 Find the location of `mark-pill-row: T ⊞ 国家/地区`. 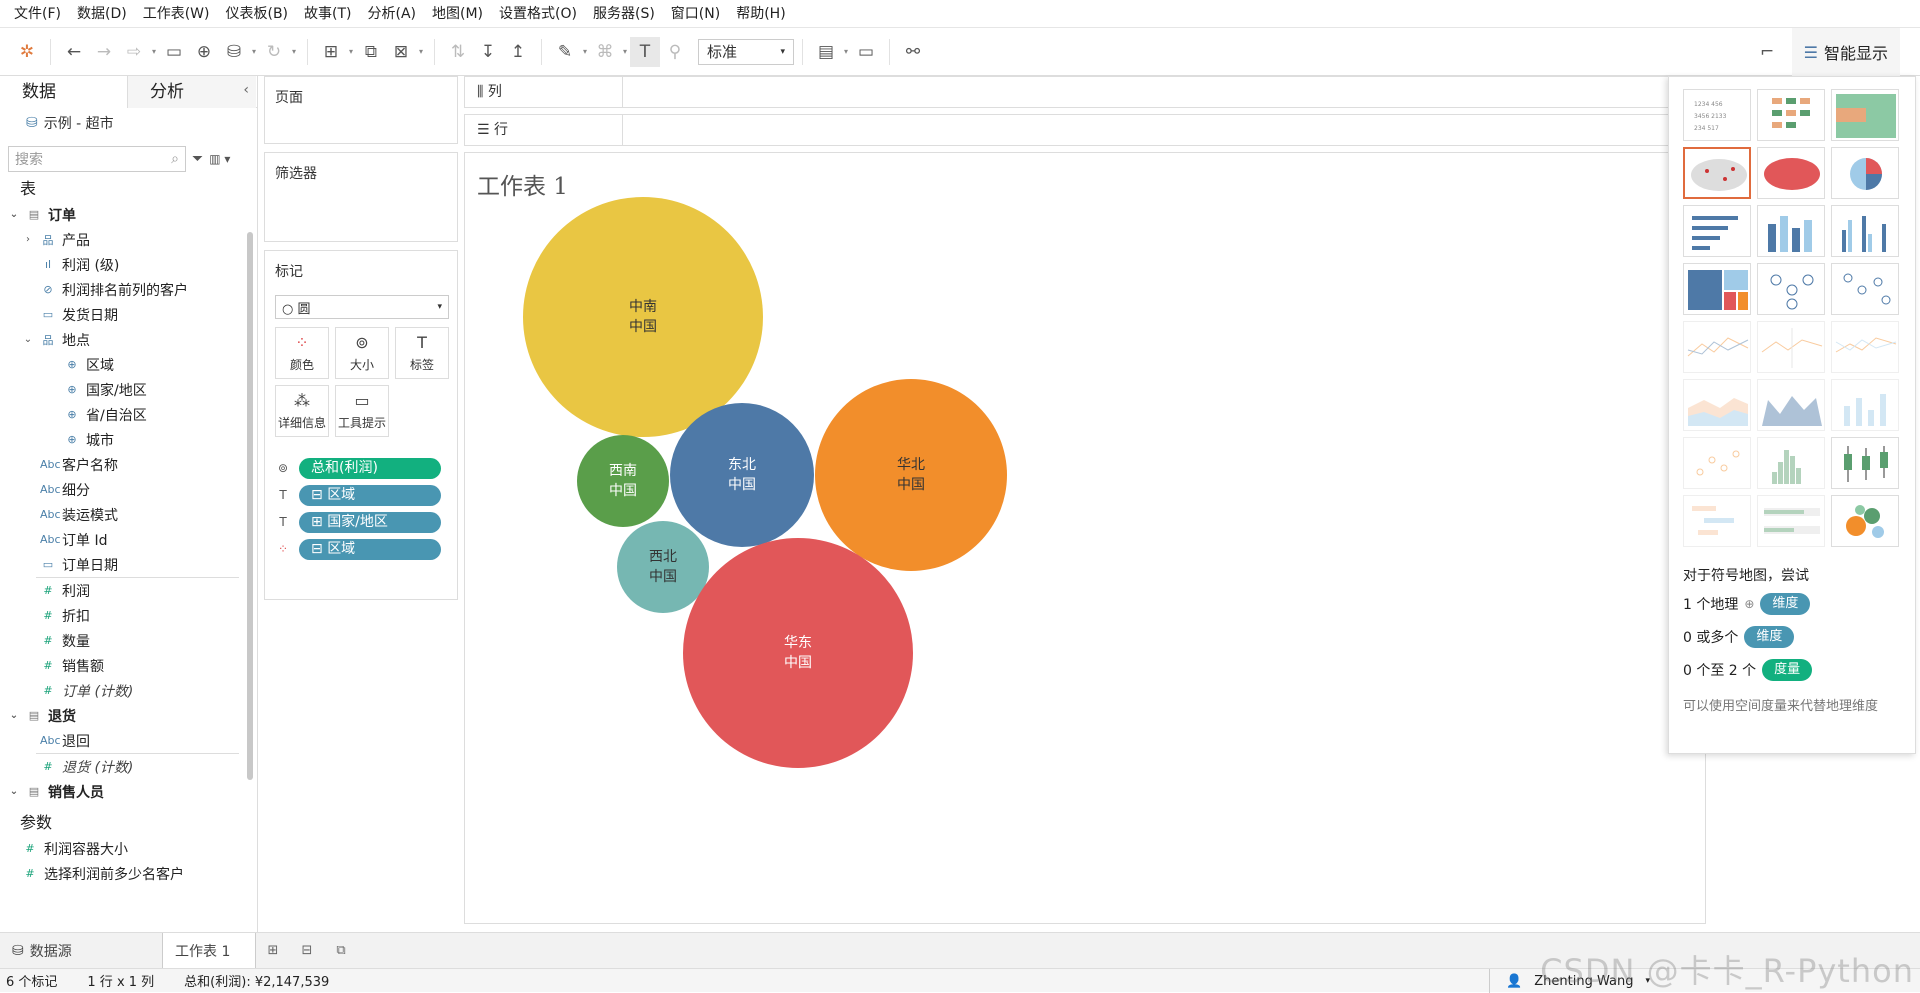

mark-pill-row: T ⊞ 国家/地区 is located at coordinates (358, 522).